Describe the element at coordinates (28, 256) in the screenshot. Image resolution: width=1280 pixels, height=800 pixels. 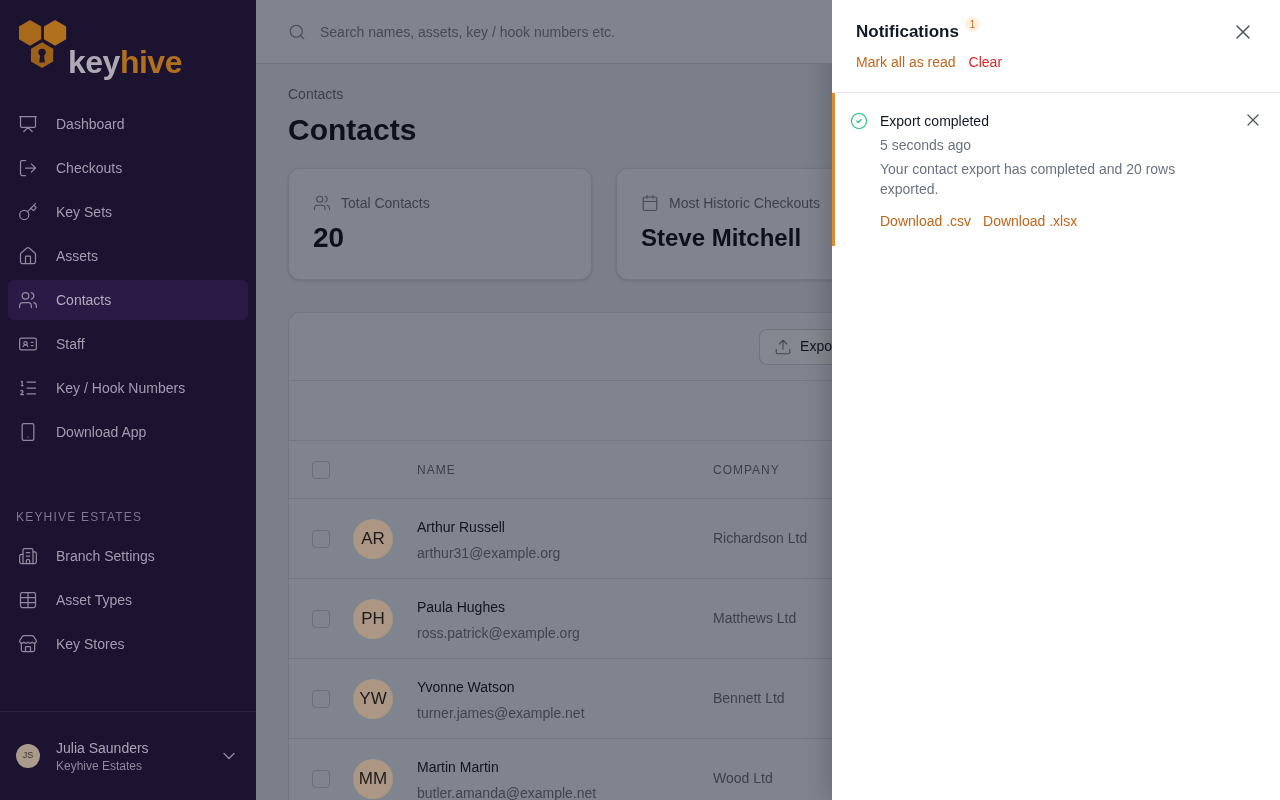
I see `house-icon` at that location.